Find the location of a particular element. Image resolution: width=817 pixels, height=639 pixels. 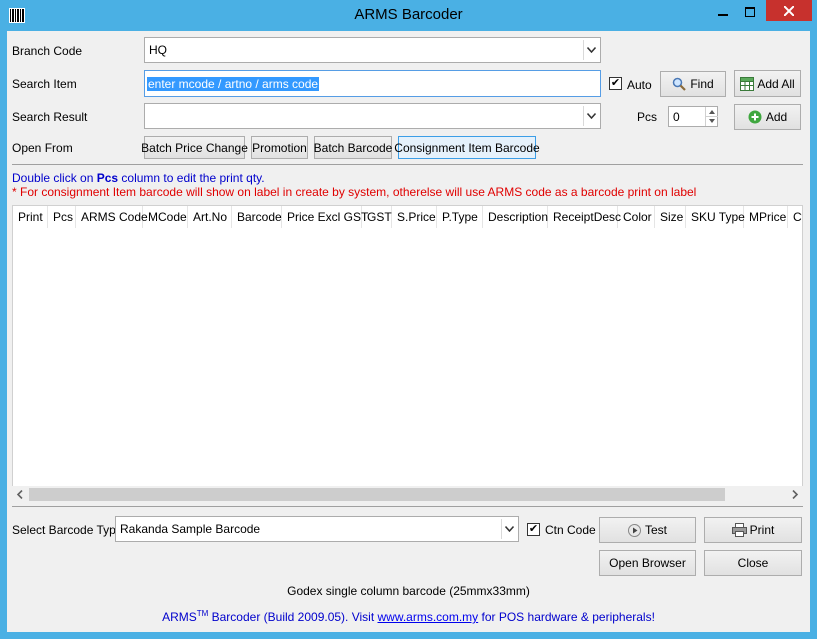

column-sku-type: SKU Type is located at coordinates (715, 217).